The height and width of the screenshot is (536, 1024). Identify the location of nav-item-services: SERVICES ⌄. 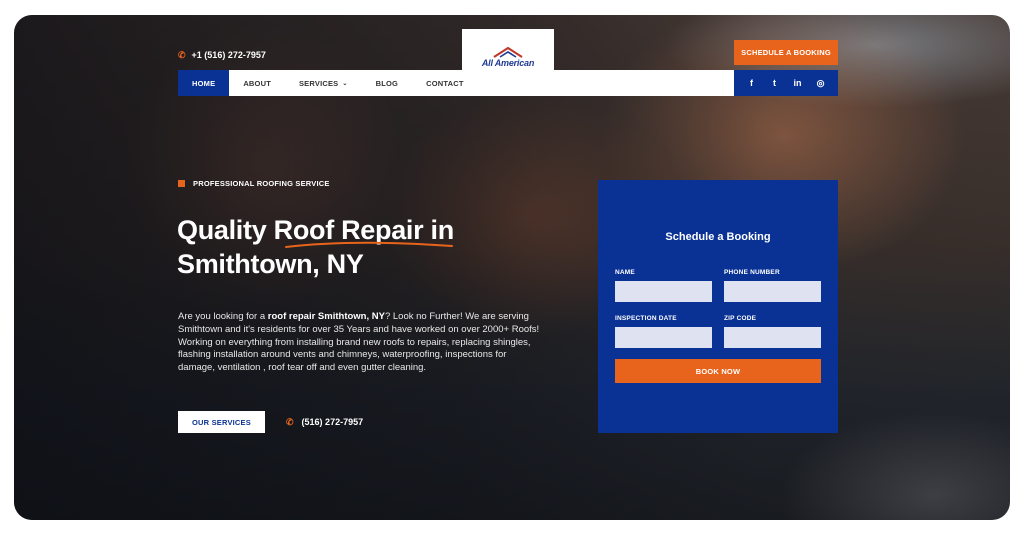
(323, 83).